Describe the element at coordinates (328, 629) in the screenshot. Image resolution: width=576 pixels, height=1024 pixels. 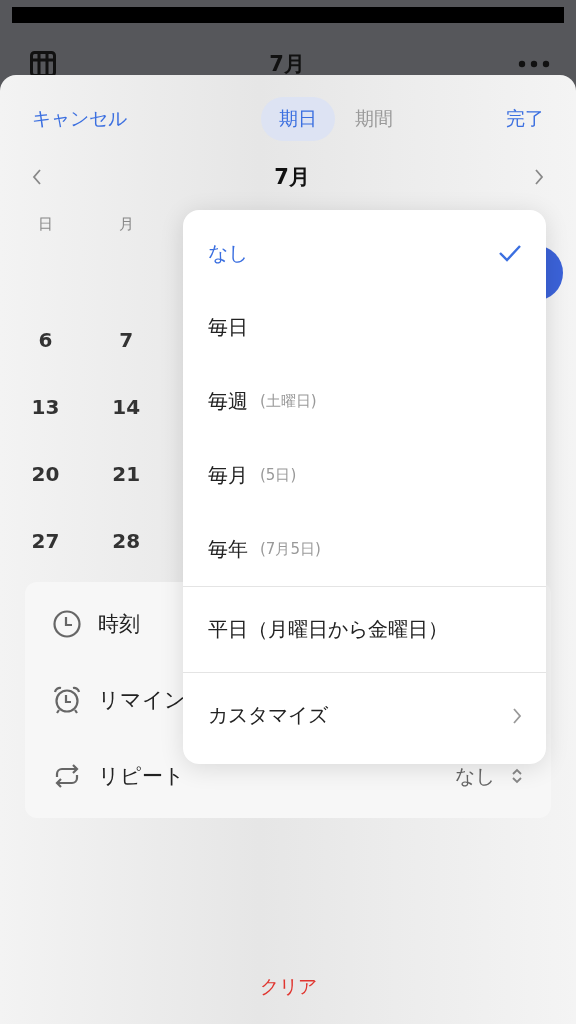
I see `menu-item-label: 平日（月曜日から金曜日）` at that location.